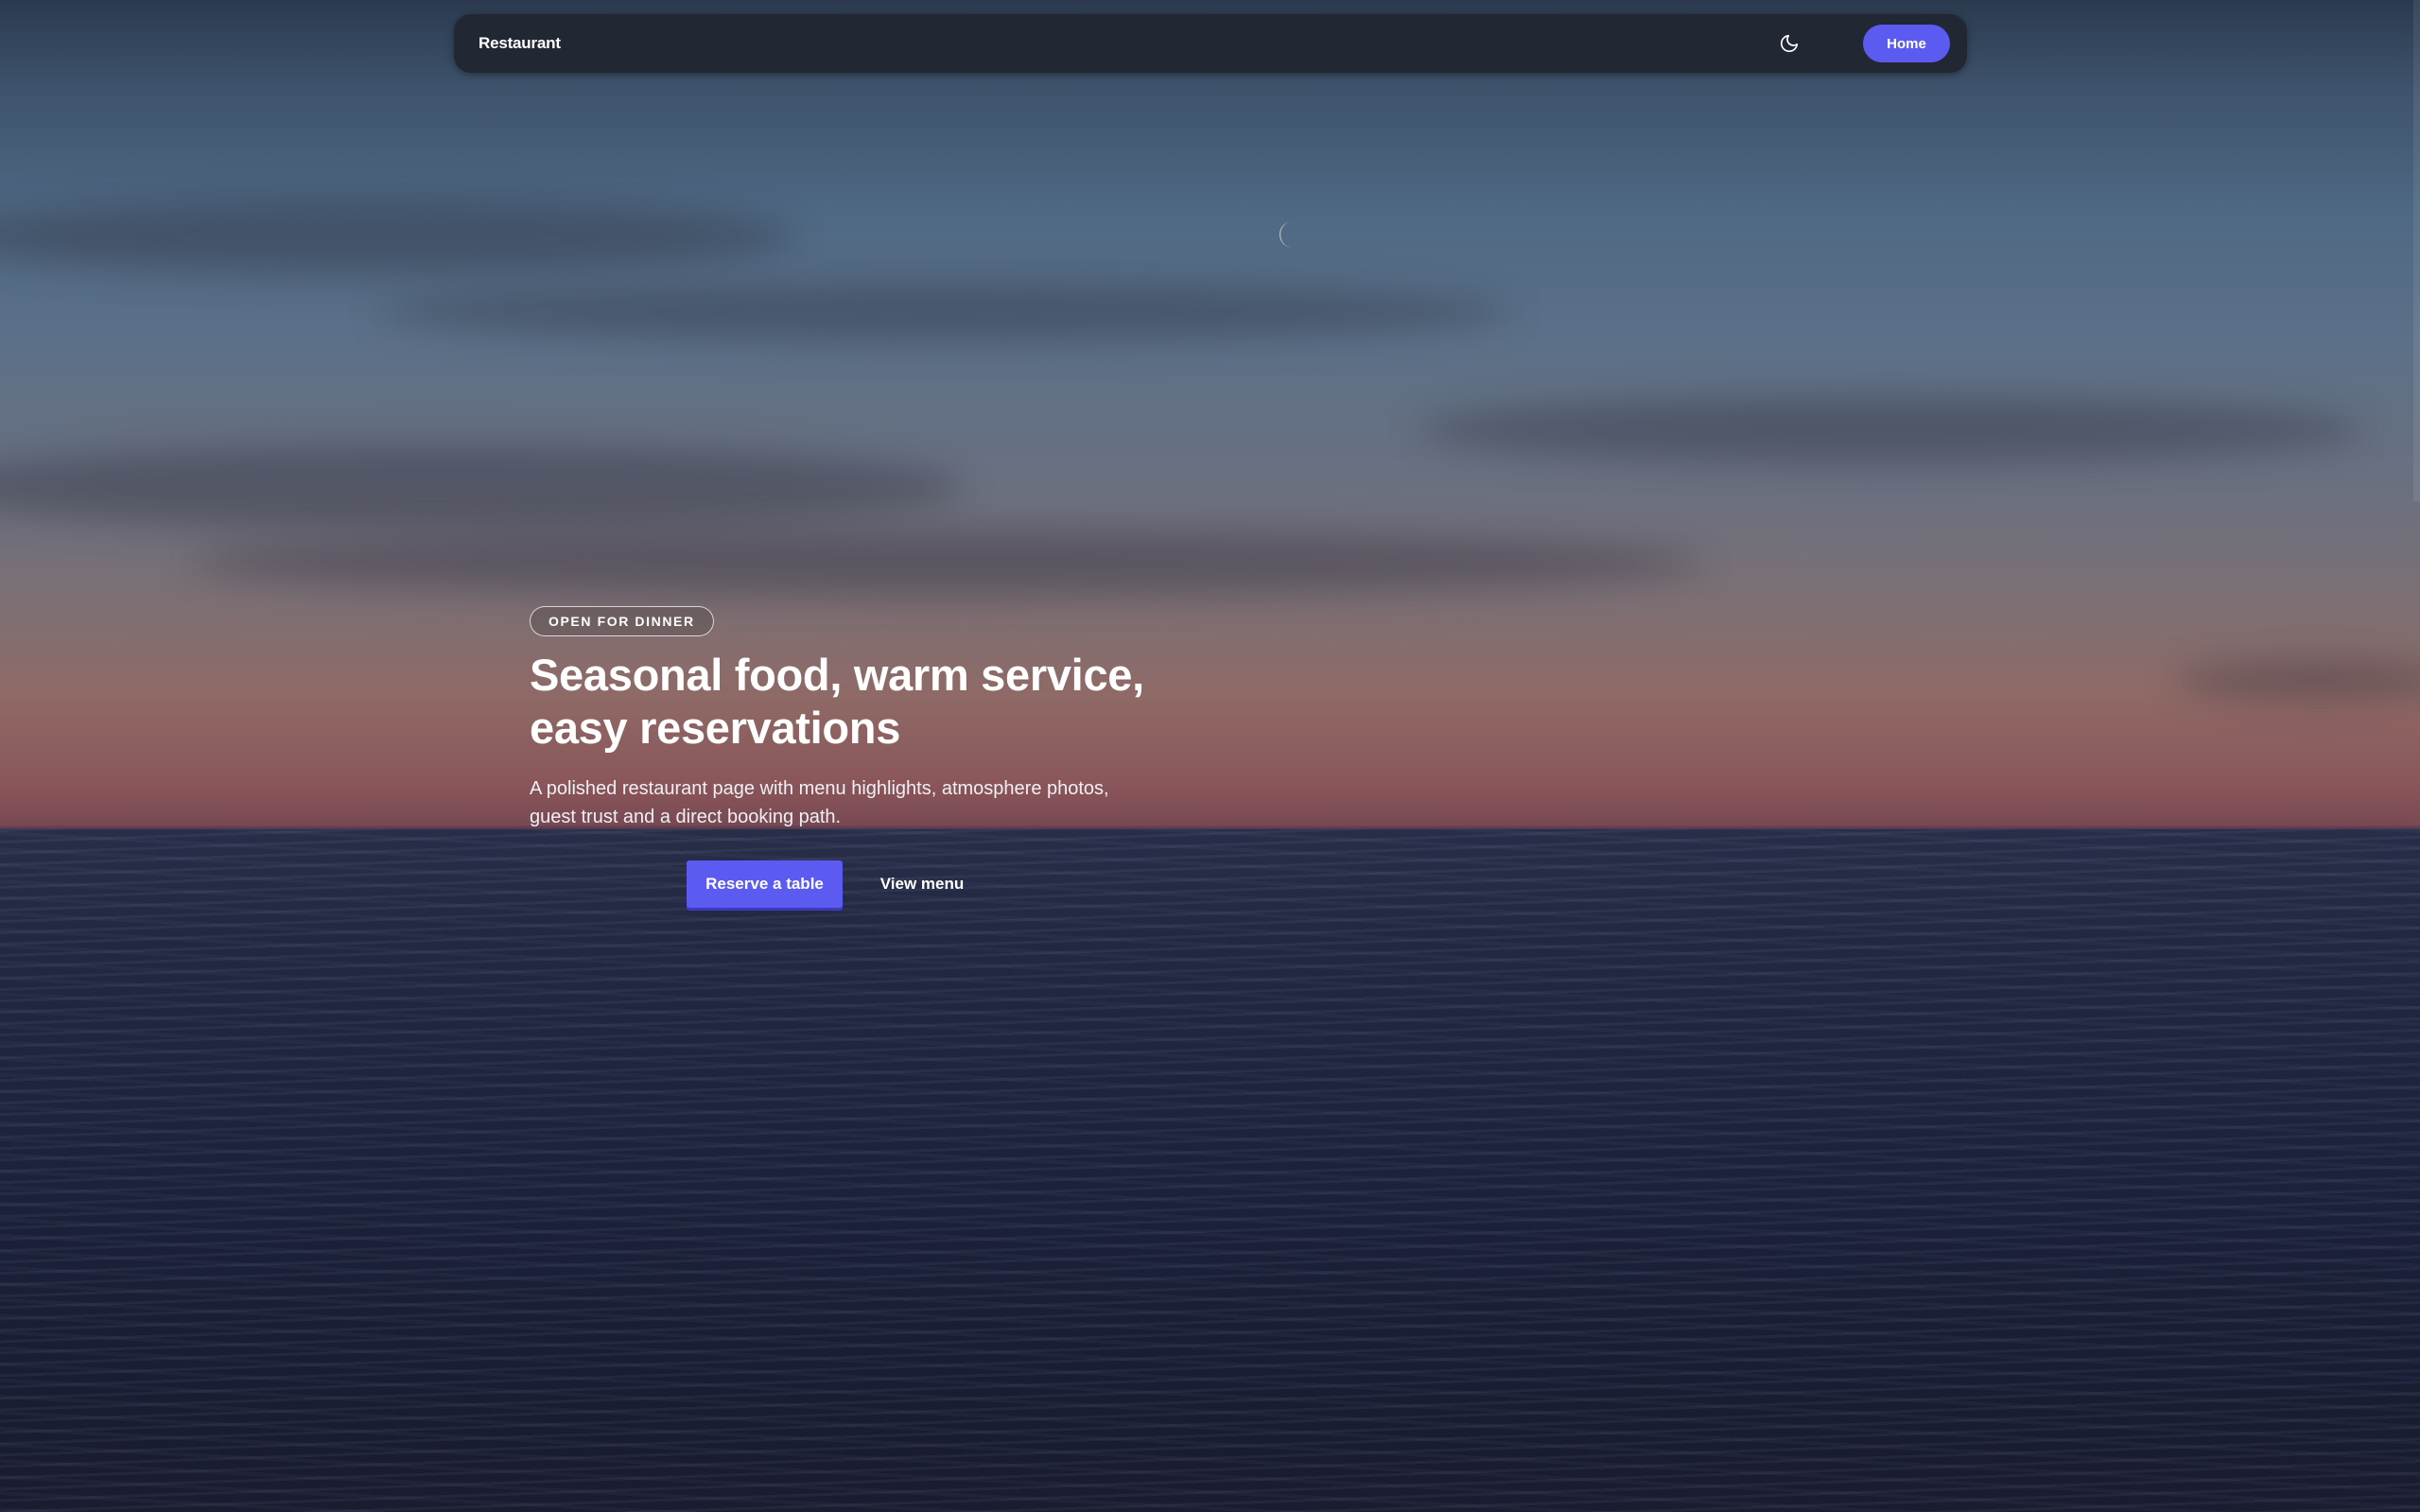 The height and width of the screenshot is (1512, 2420). I want to click on headline-line-2: easy reservations, so click(716, 728).